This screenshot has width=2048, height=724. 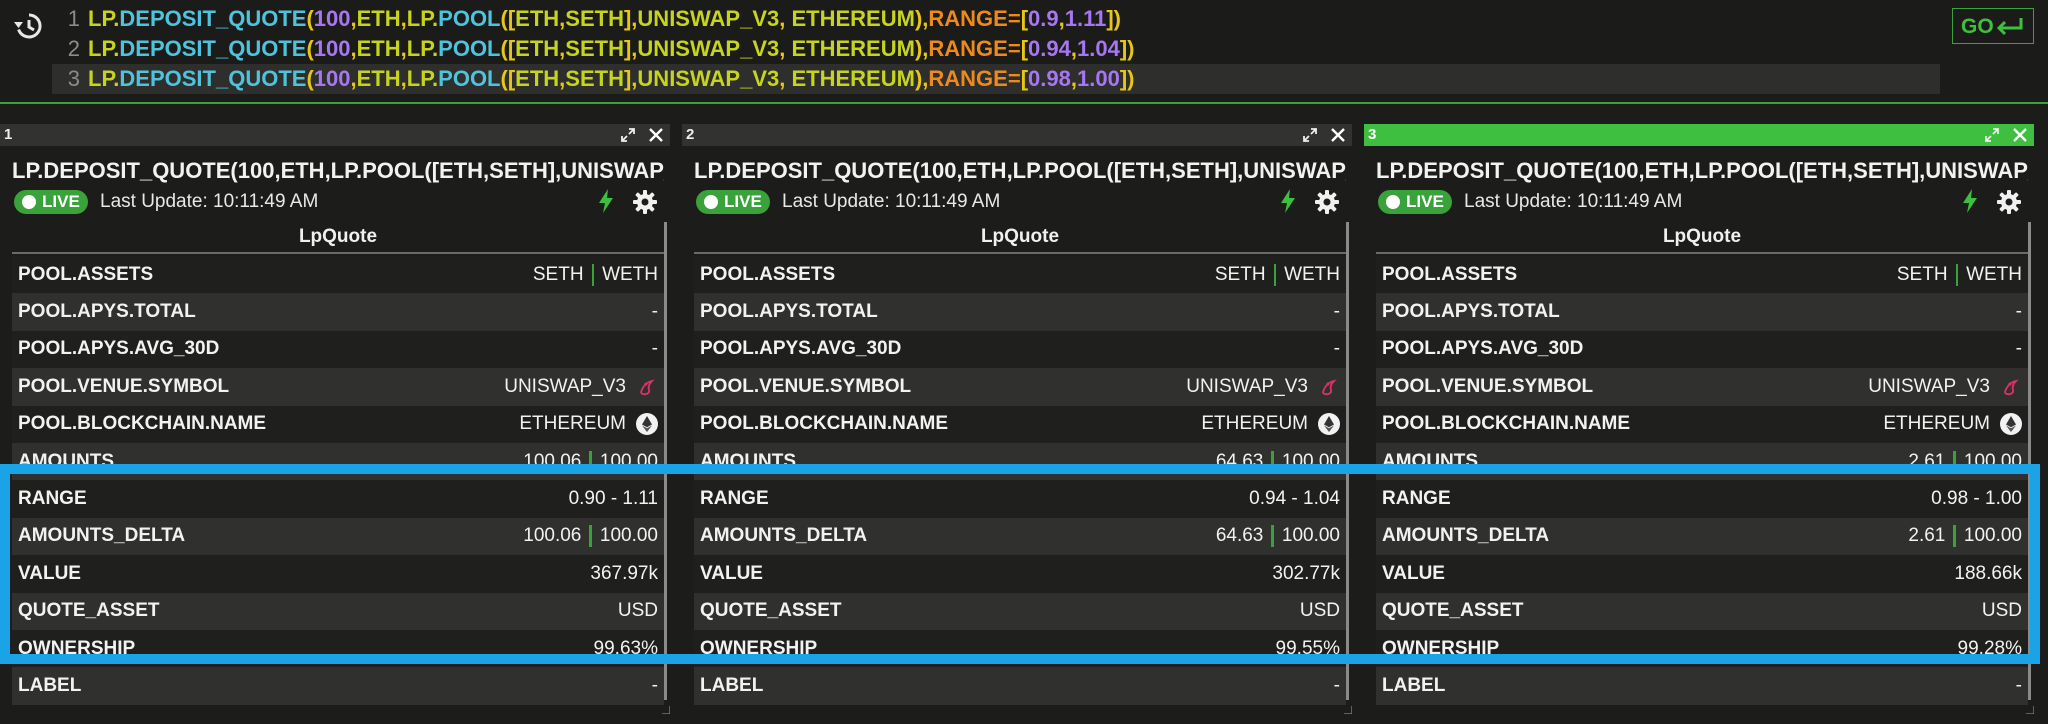 What do you see at coordinates (335, 135) in the screenshot?
I see `panel-header: 1` at bounding box center [335, 135].